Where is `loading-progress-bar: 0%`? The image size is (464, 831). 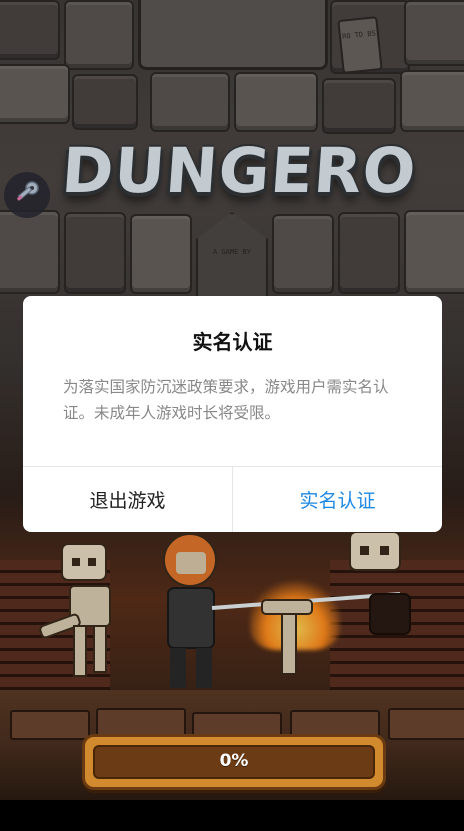
loading-progress-bar: 0% is located at coordinates (234, 762).